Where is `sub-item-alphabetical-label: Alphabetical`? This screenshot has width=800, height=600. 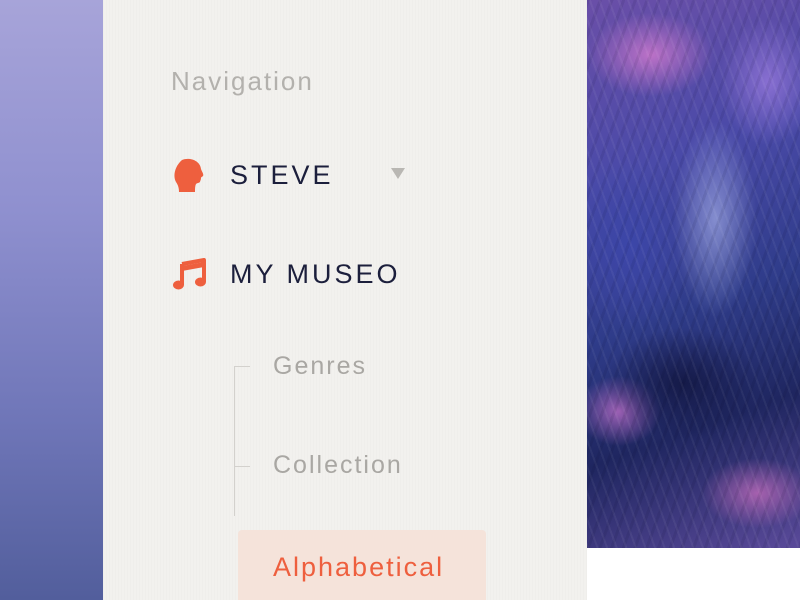
sub-item-alphabetical-label: Alphabetical is located at coordinates (359, 567).